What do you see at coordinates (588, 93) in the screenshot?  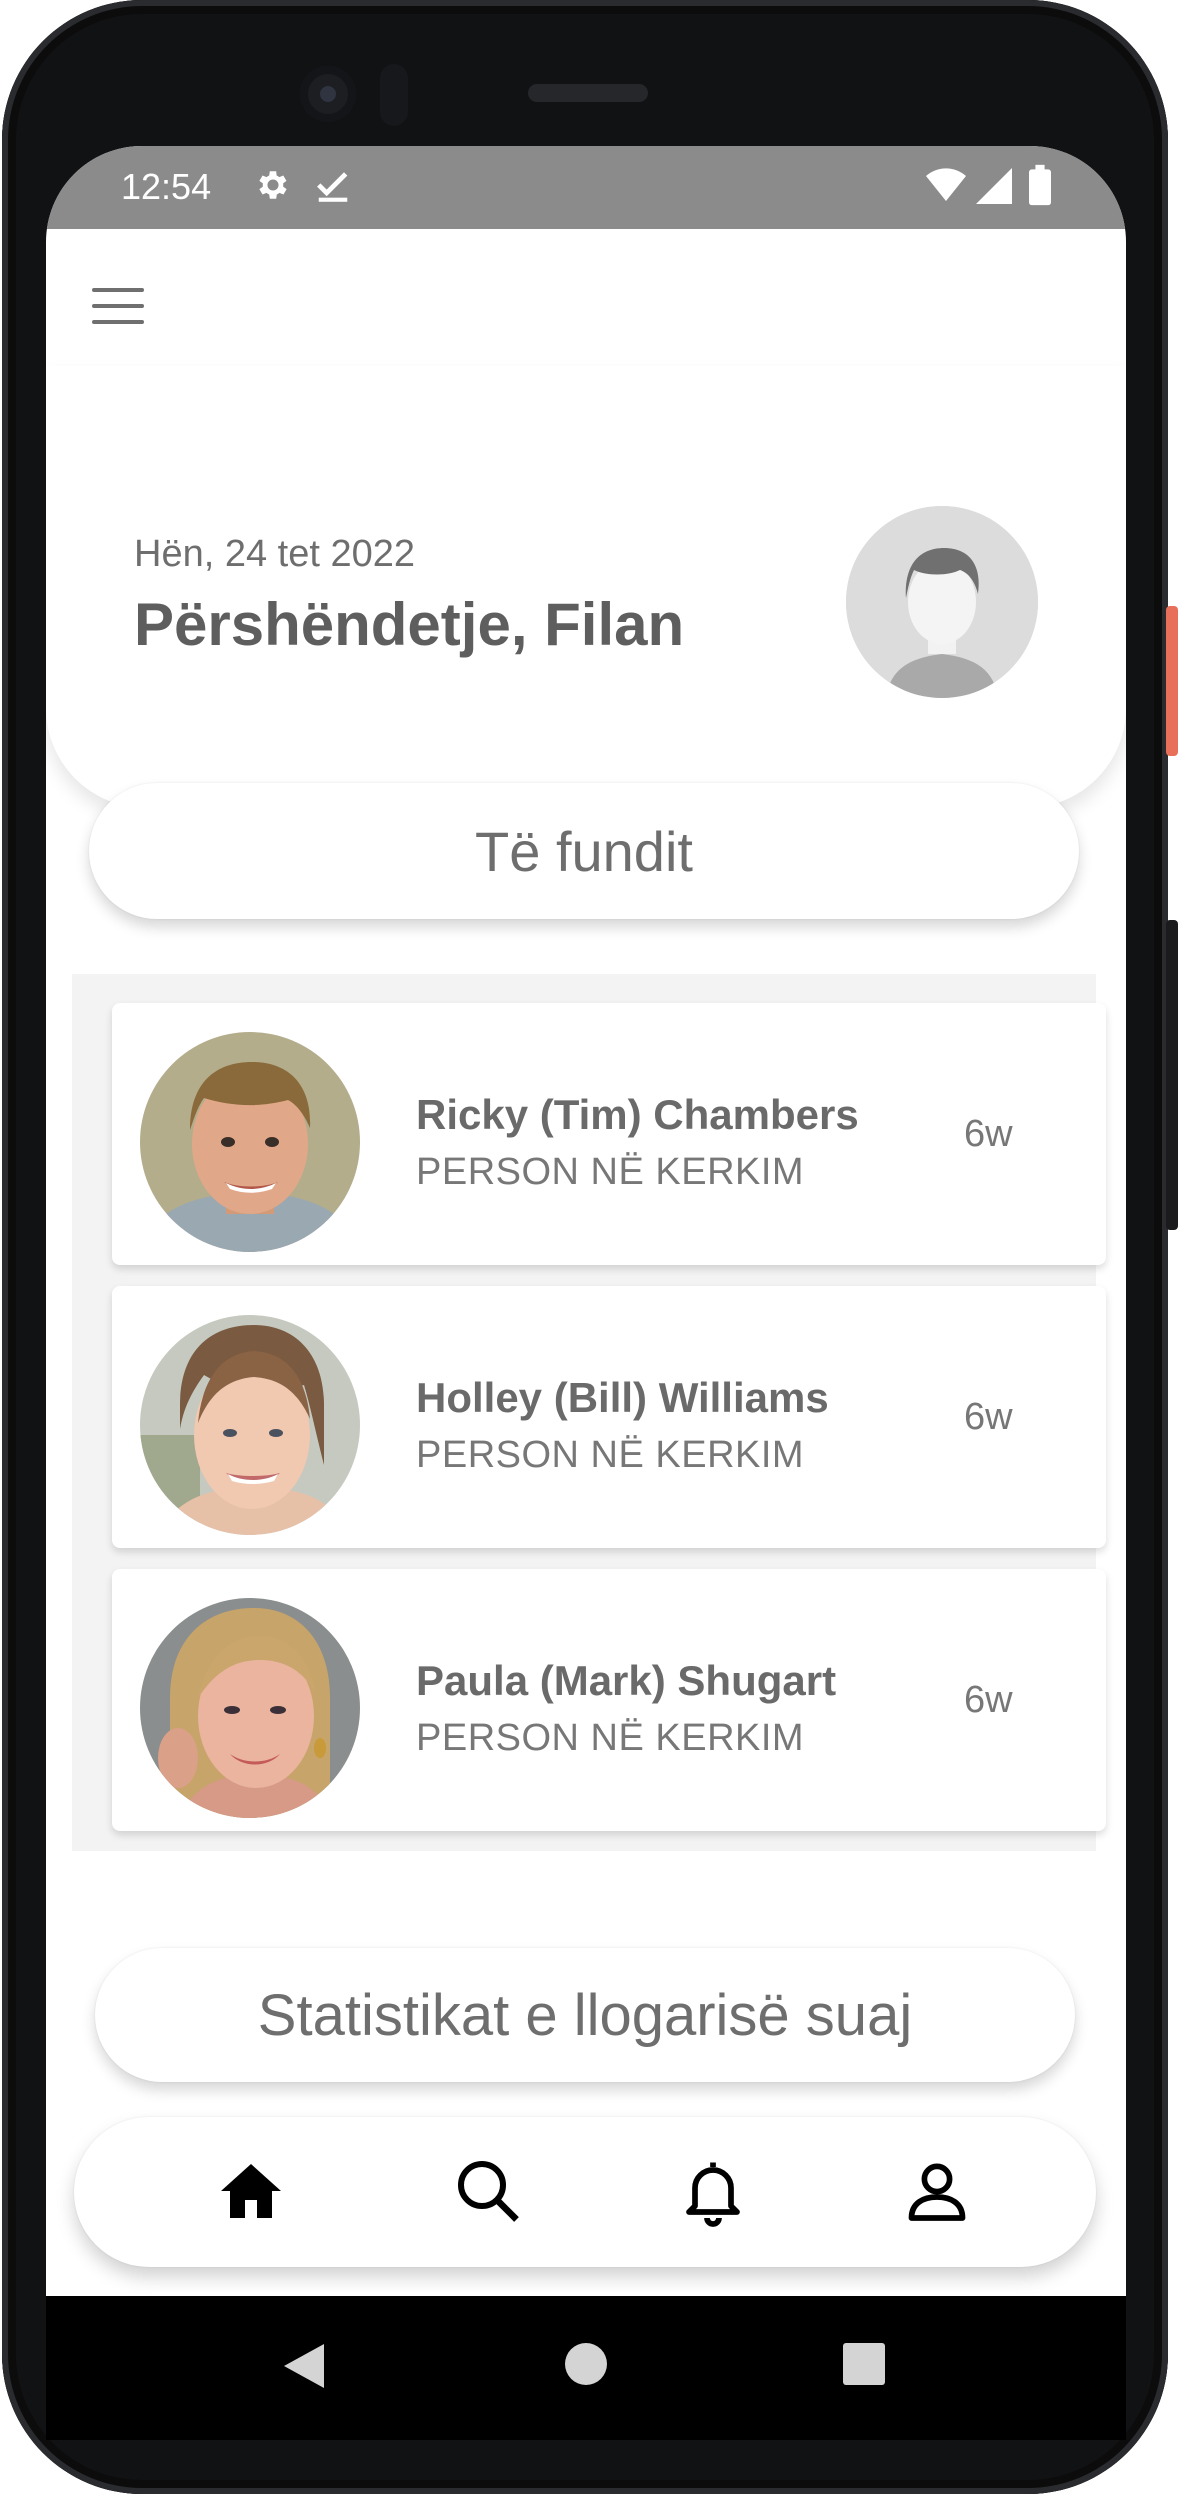 I see `earpiece-speaker` at bounding box center [588, 93].